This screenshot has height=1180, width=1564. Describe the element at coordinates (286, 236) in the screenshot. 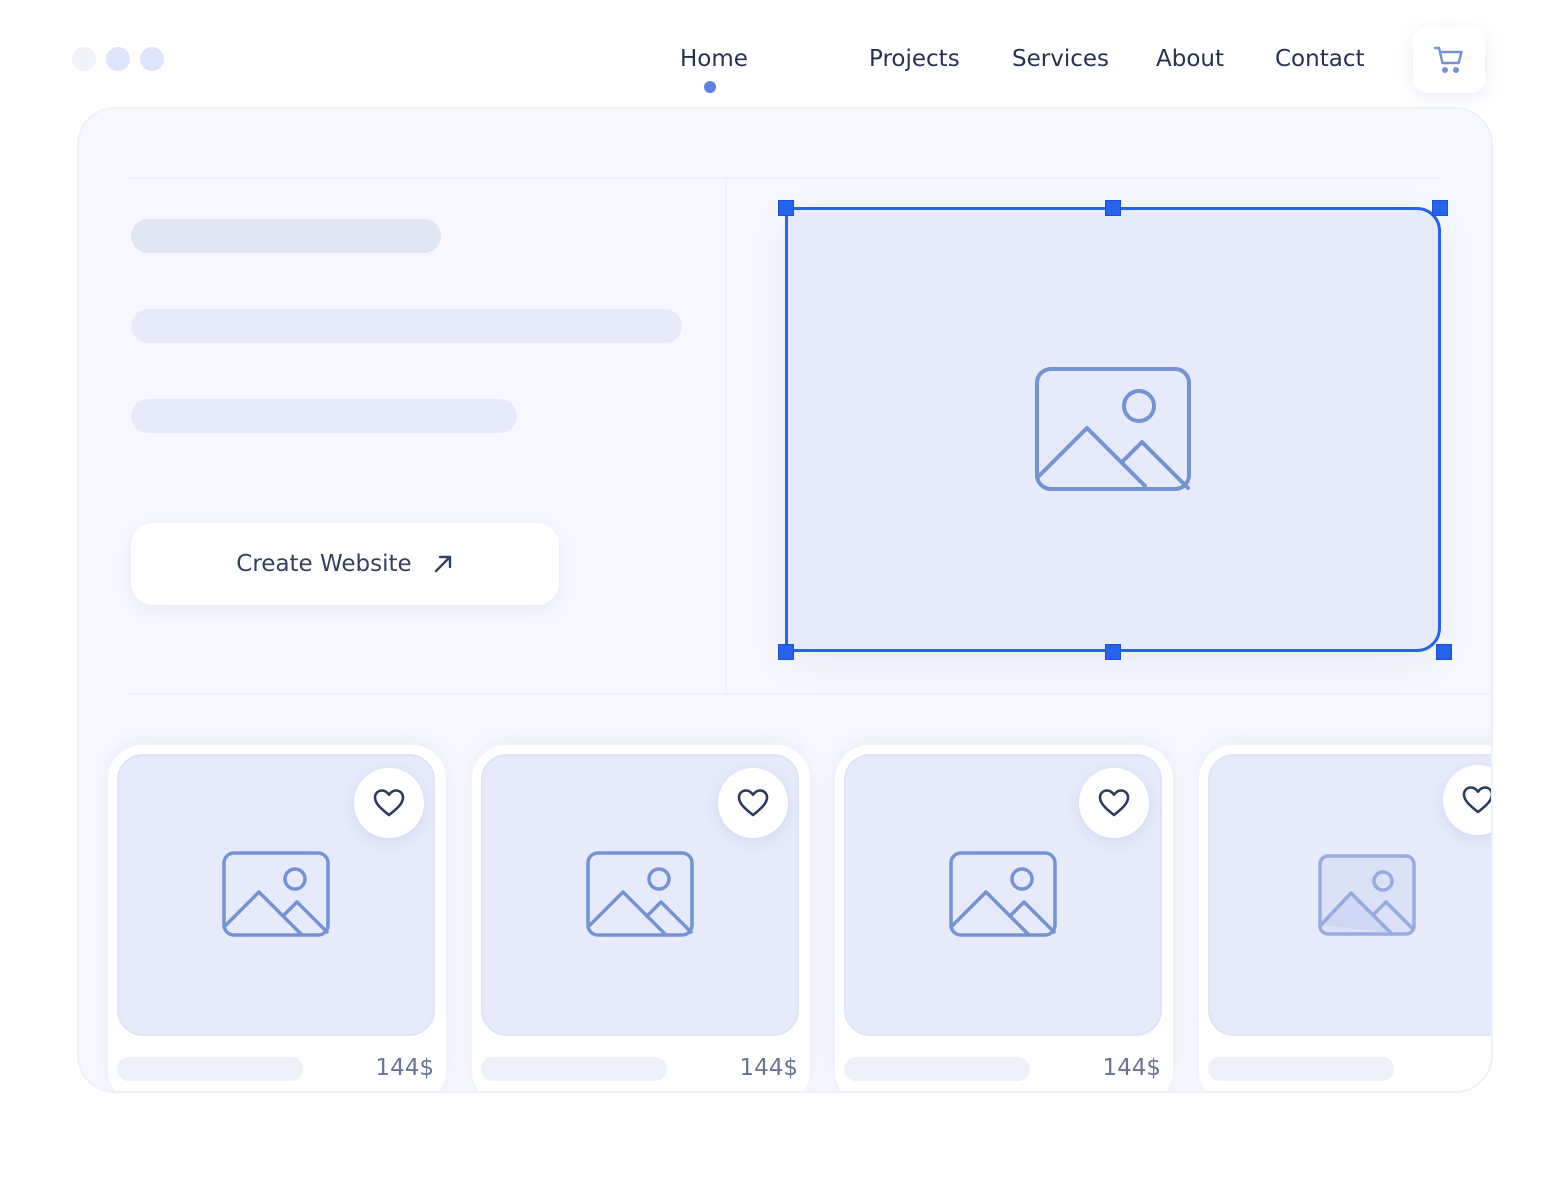

I see `title-placeholder` at that location.